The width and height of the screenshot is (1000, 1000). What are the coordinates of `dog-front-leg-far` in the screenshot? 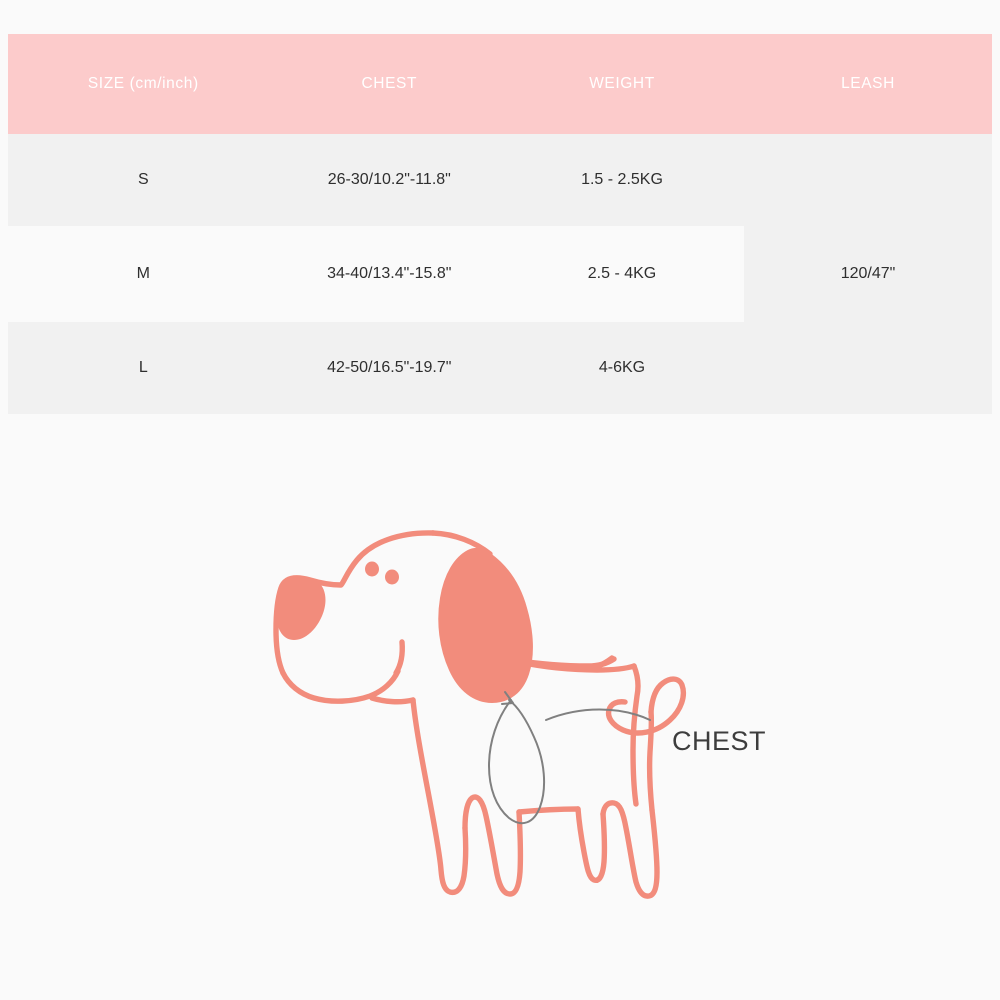 It's located at (439, 796).